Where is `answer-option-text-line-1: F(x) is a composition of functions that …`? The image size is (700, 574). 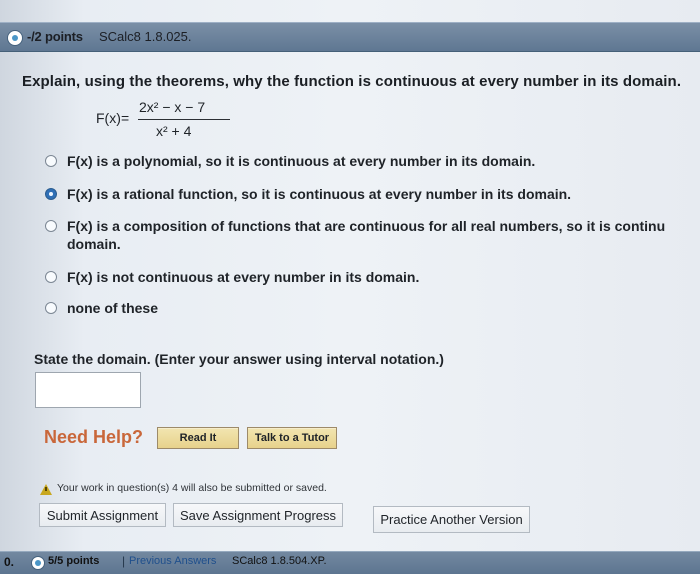 answer-option-text-line-1: F(x) is a composition of functions that … is located at coordinates (366, 226).